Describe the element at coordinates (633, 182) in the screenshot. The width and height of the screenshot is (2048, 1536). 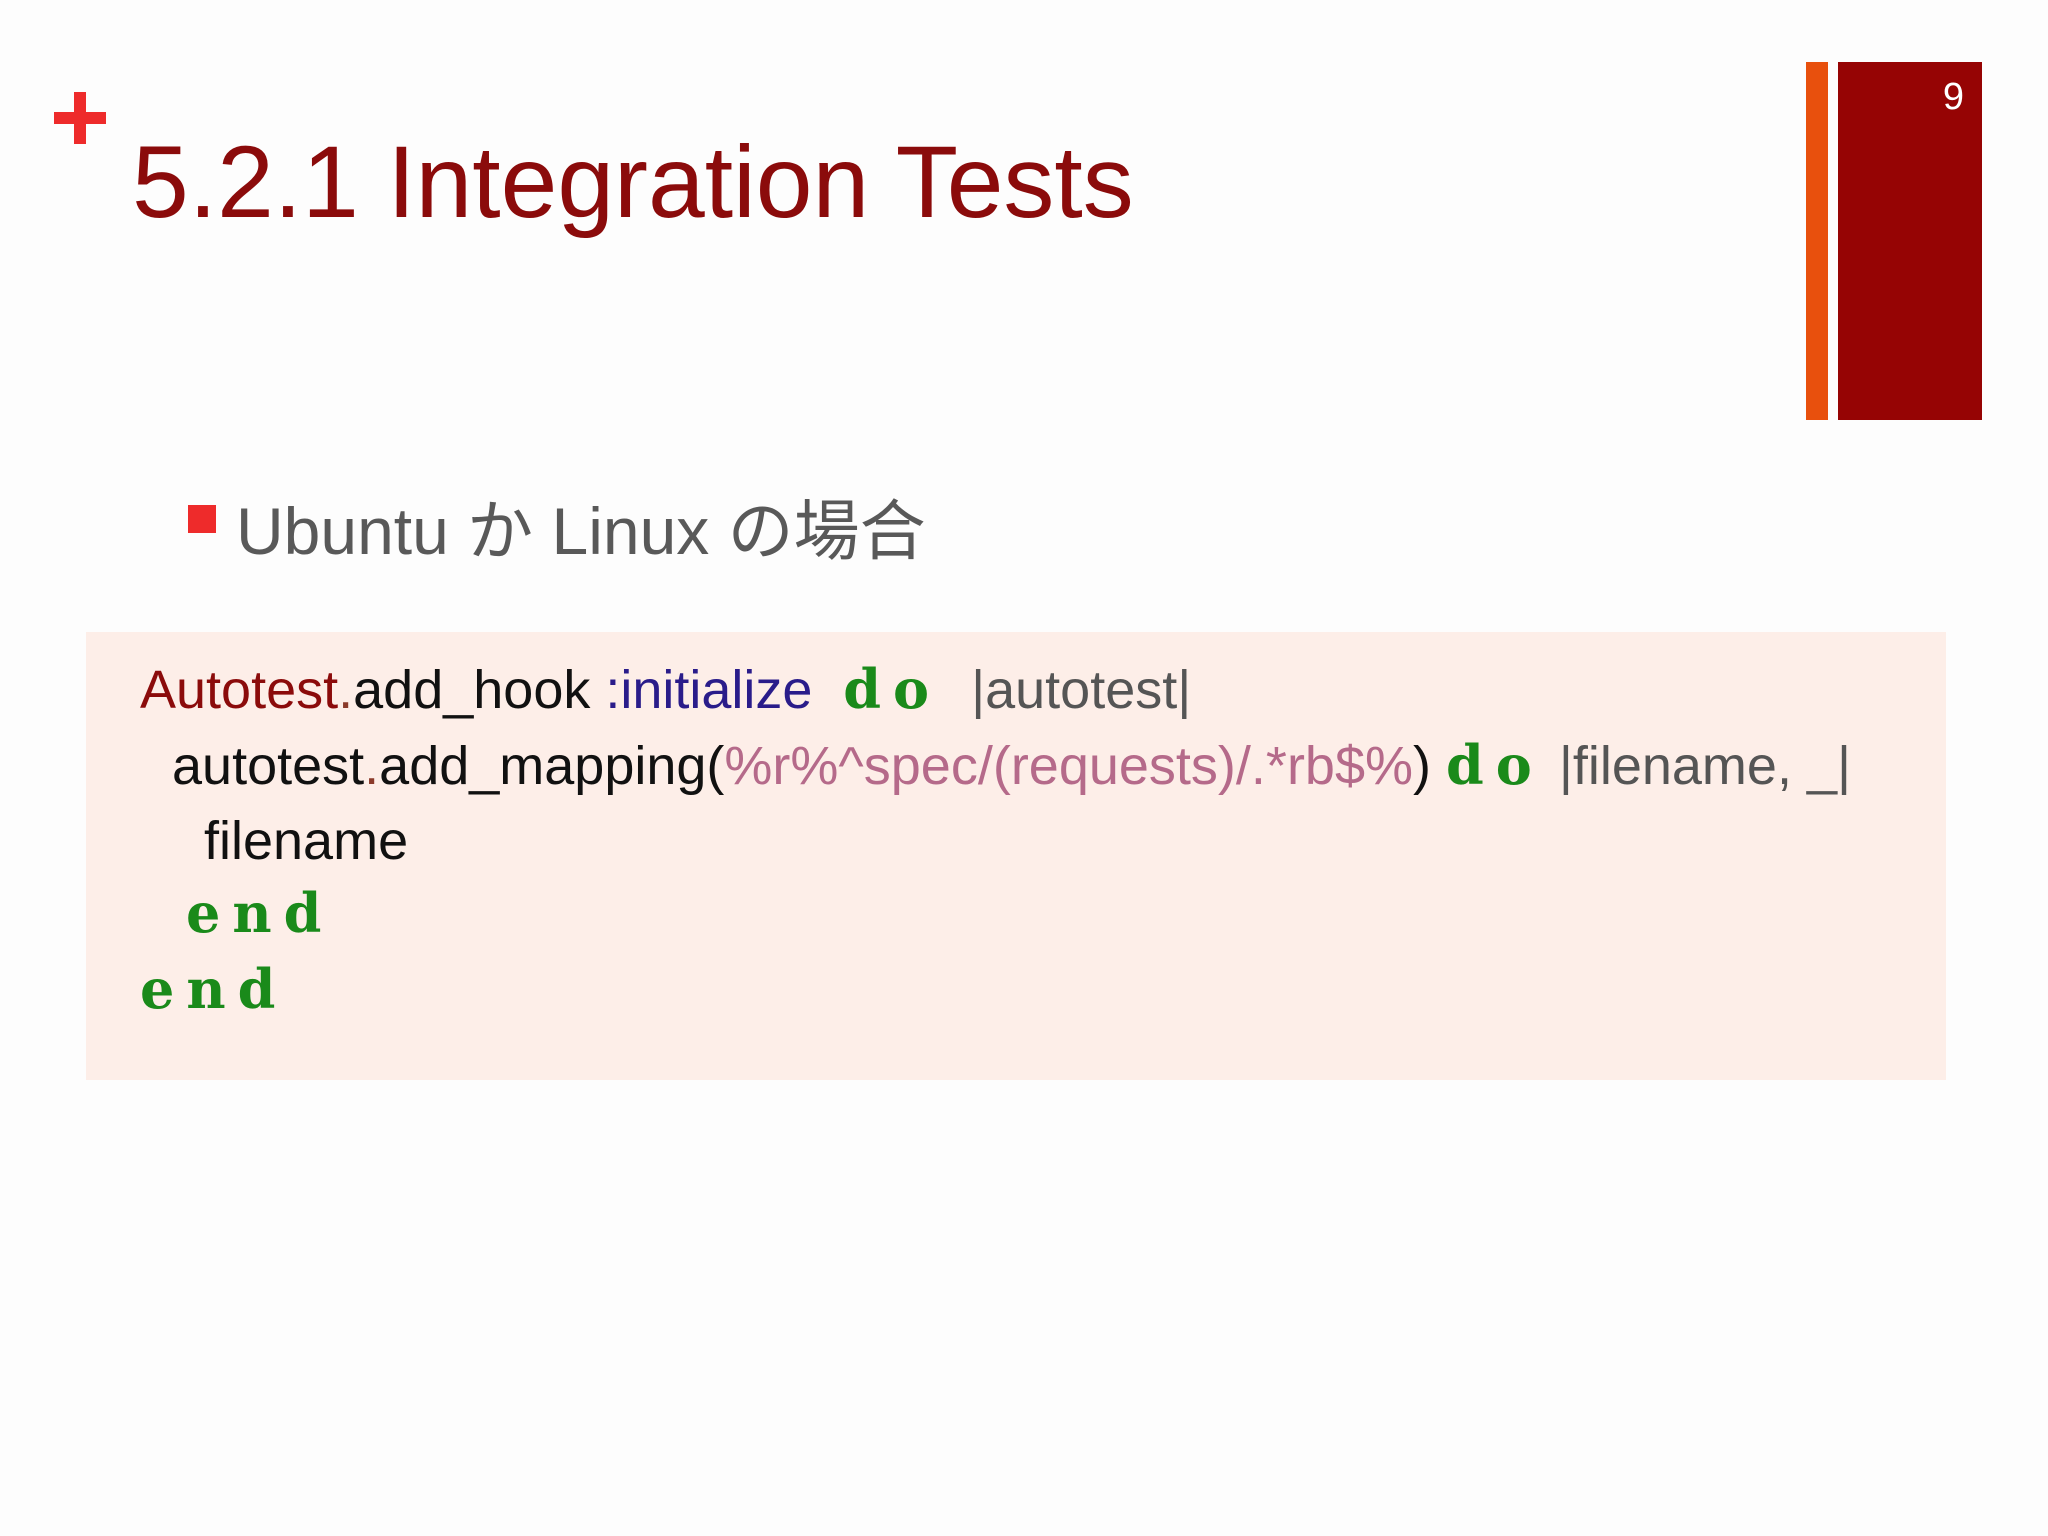
I see `slide-title: 5.2.1 Integration Tests` at that location.